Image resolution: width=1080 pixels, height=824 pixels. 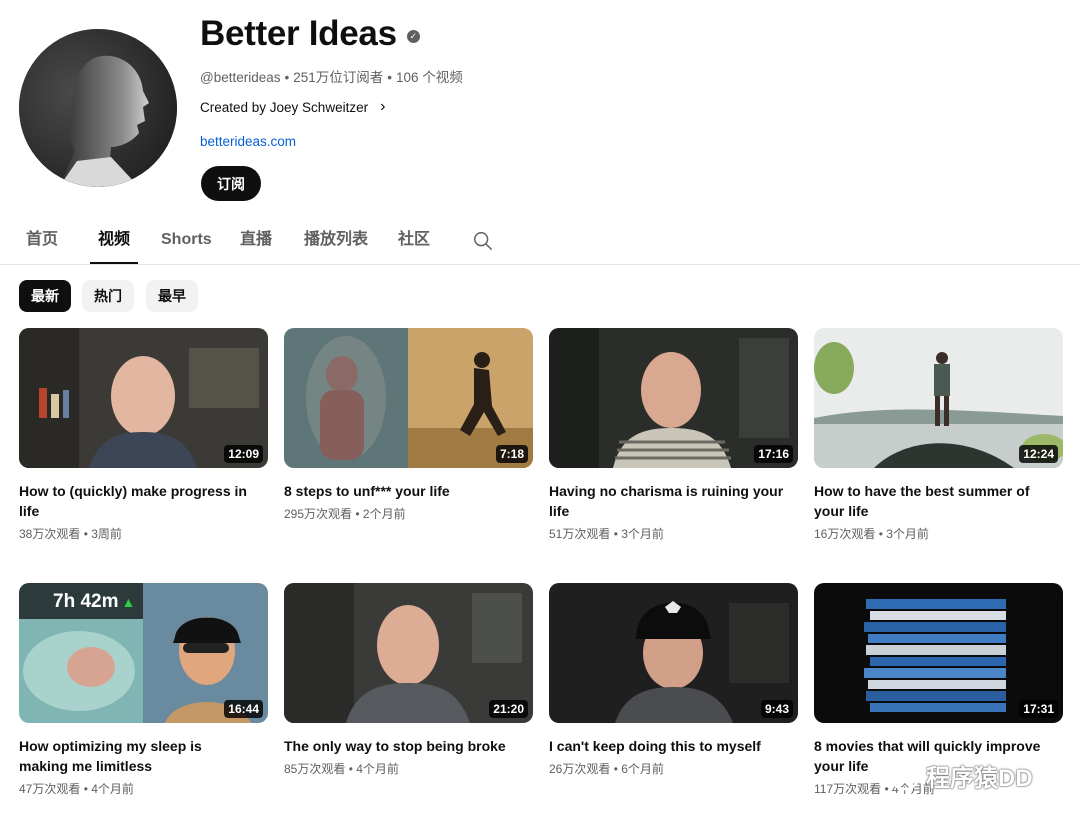 I want to click on video-meta: 47万次观看 • 4个月前, so click(x=143, y=788).